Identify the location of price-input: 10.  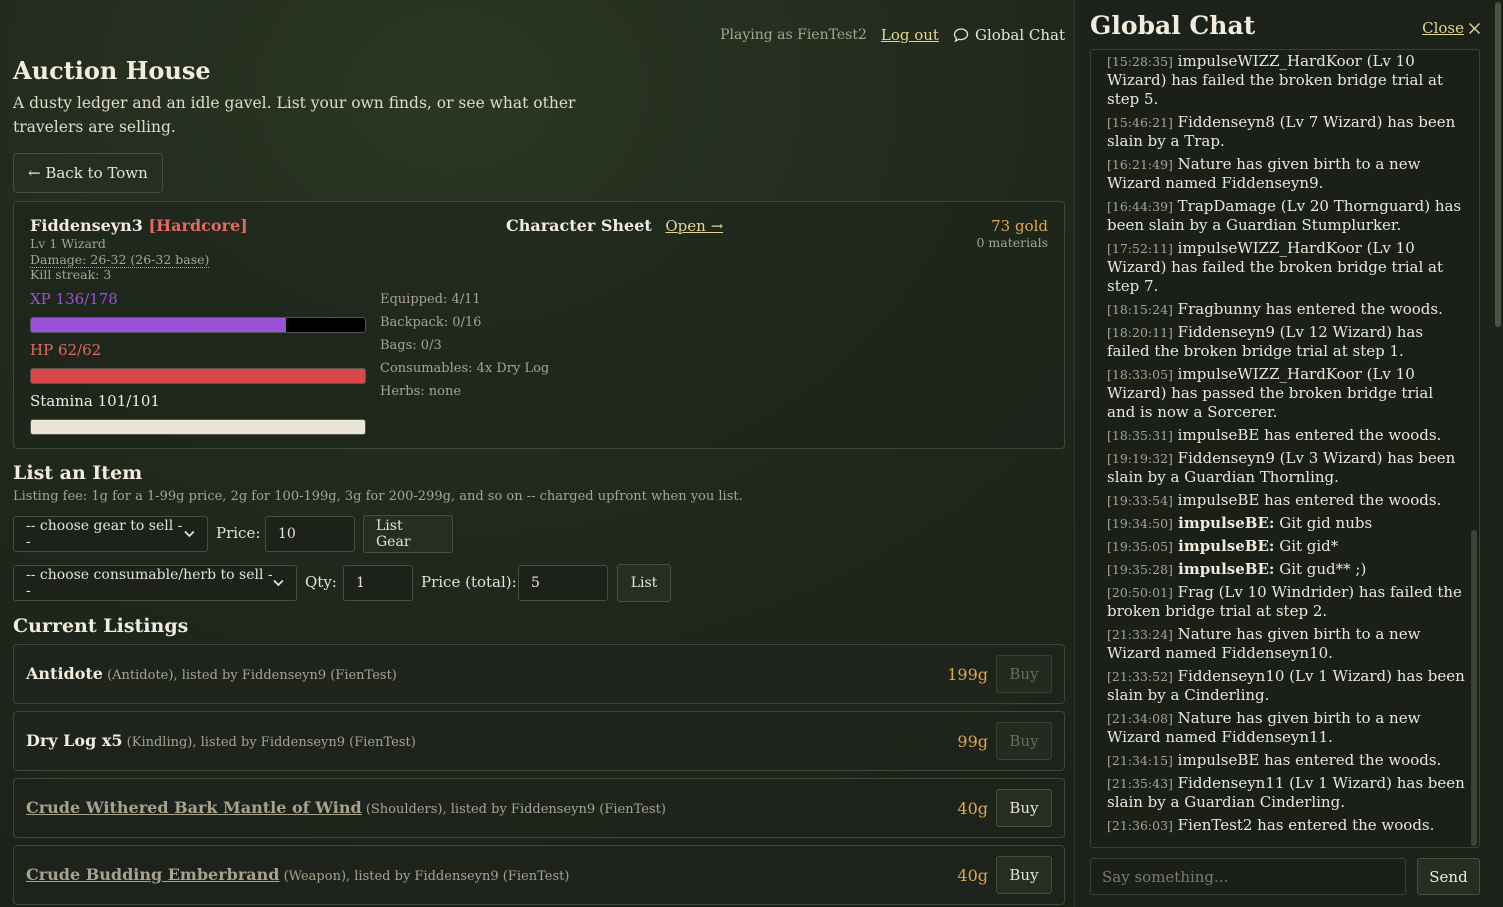
(310, 534).